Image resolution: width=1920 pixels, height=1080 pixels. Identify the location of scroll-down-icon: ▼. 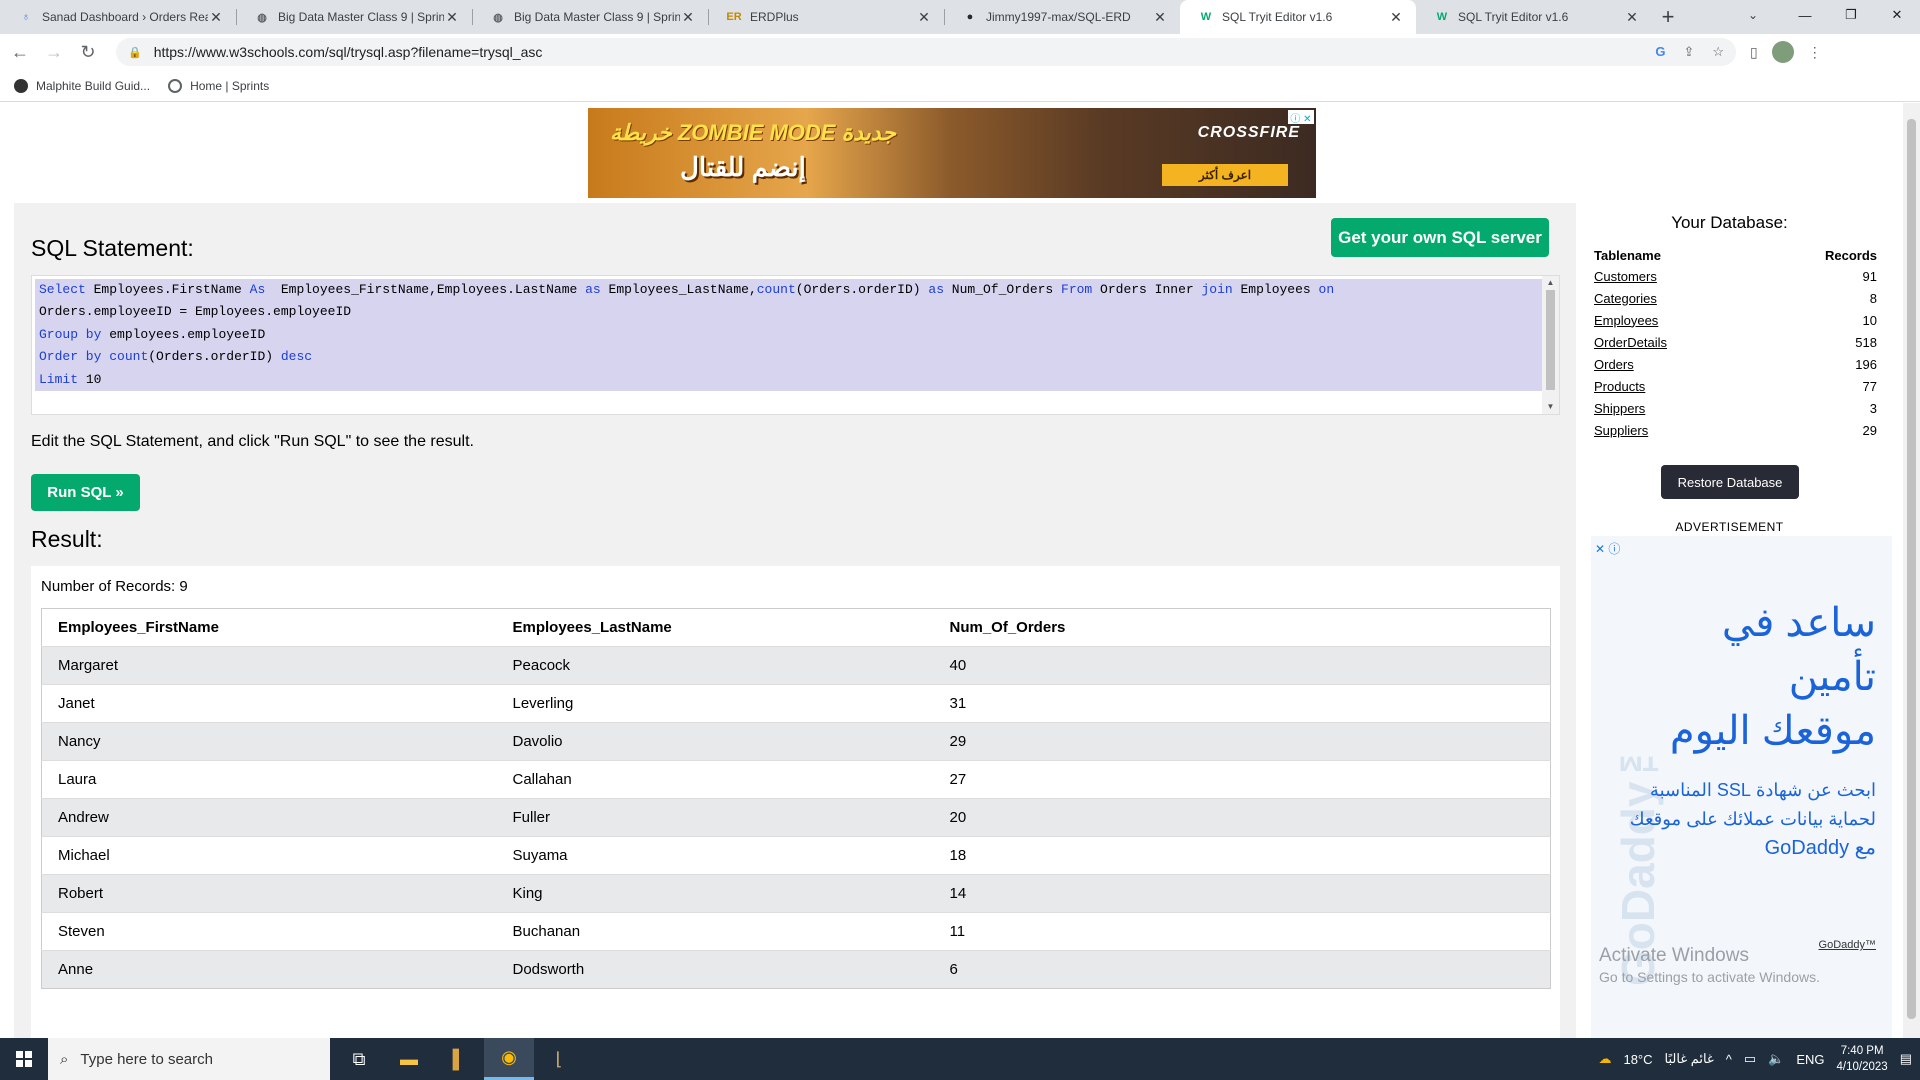
(1550, 407).